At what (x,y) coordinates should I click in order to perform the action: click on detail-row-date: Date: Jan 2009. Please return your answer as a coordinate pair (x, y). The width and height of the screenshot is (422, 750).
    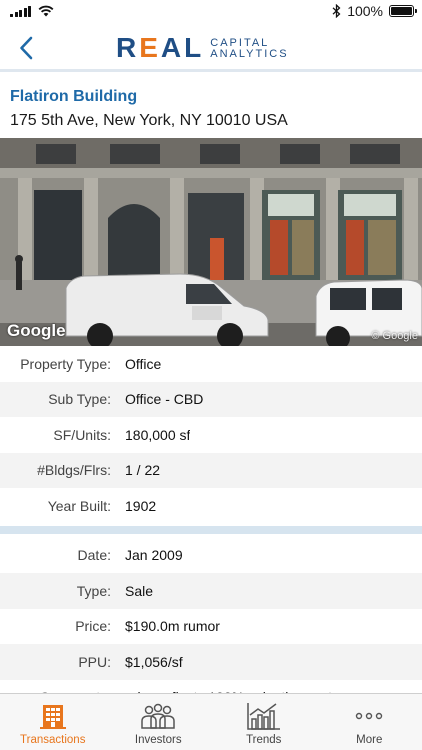
    Looking at the image, I should click on (211, 556).